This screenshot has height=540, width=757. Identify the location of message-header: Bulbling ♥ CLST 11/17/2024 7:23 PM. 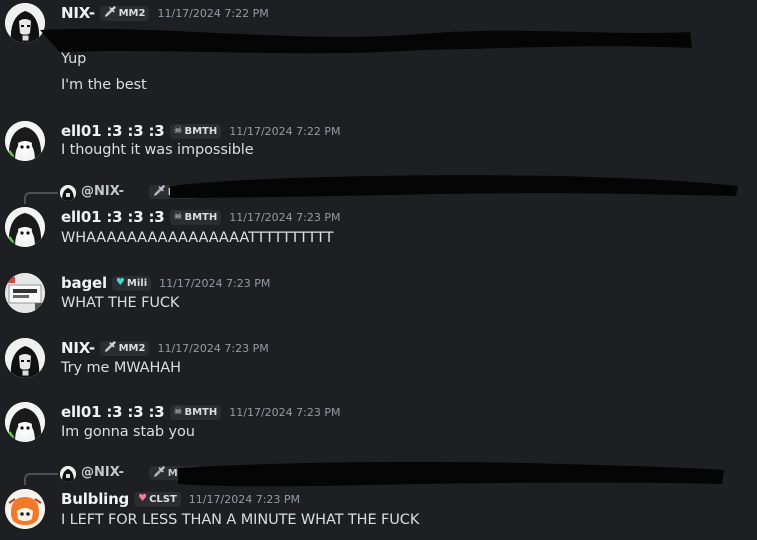
(180, 499).